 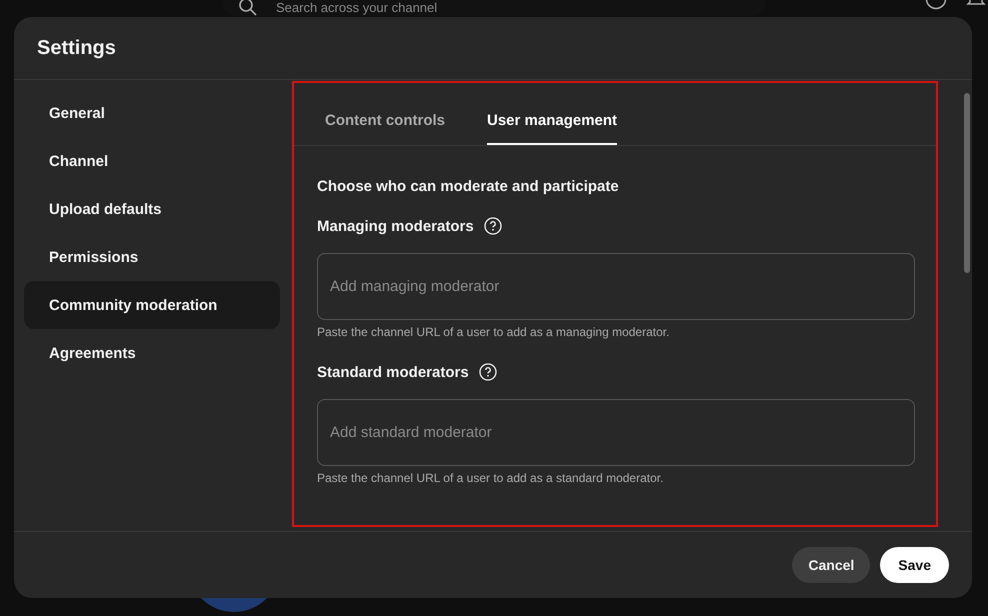 What do you see at coordinates (385, 128) in the screenshot?
I see `tab: Content controls` at bounding box center [385, 128].